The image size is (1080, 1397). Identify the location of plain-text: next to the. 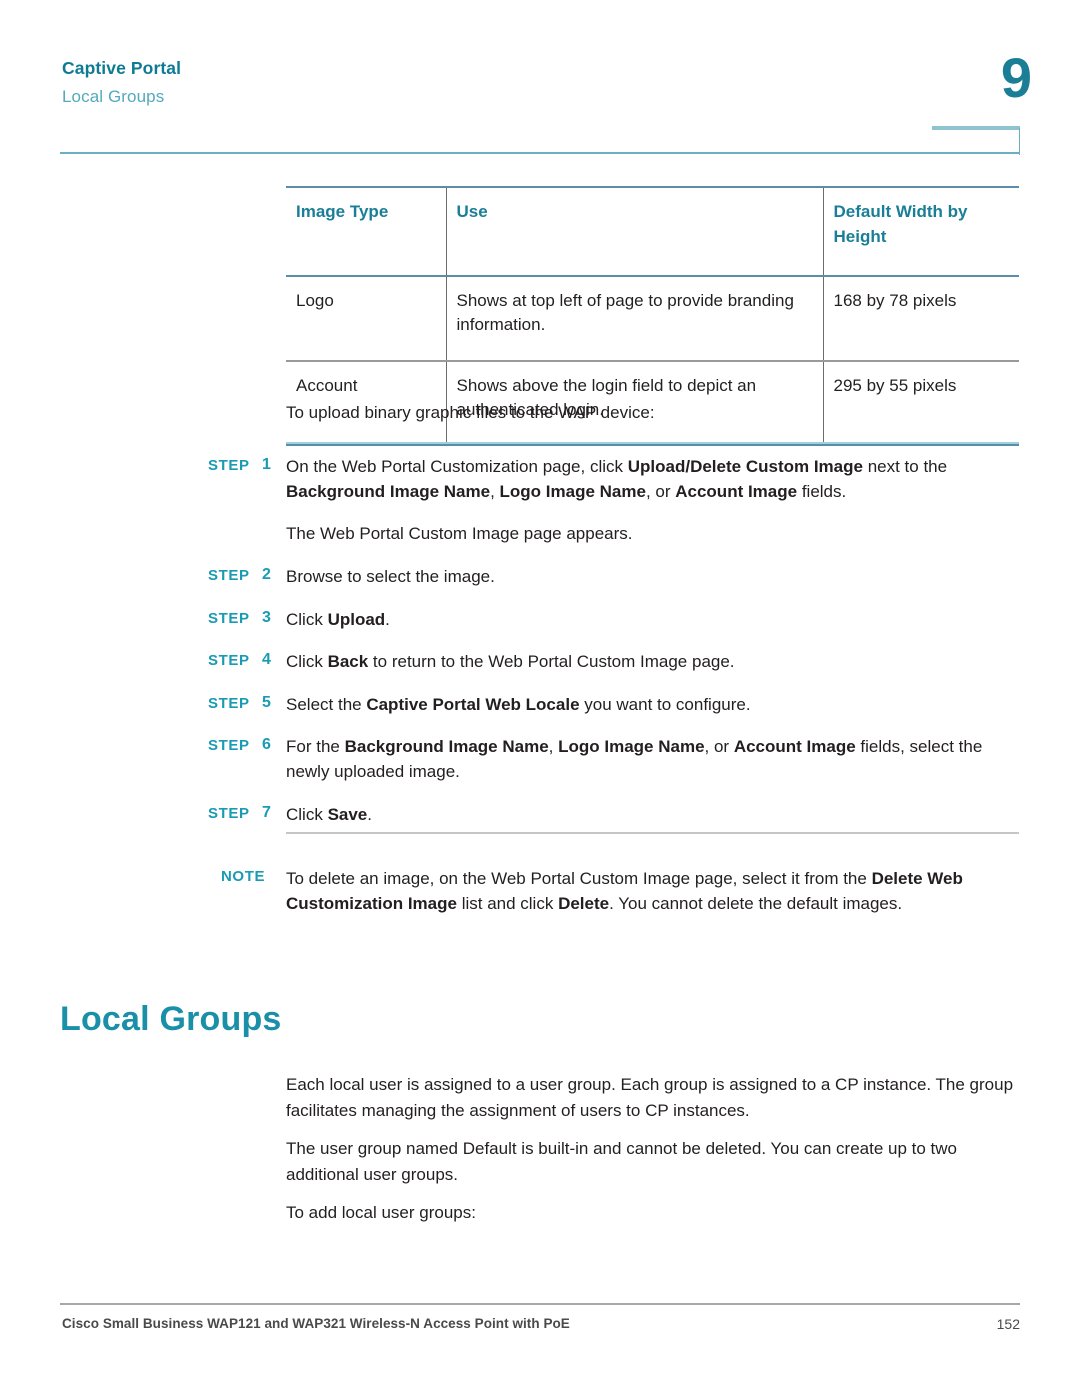
(905, 466).